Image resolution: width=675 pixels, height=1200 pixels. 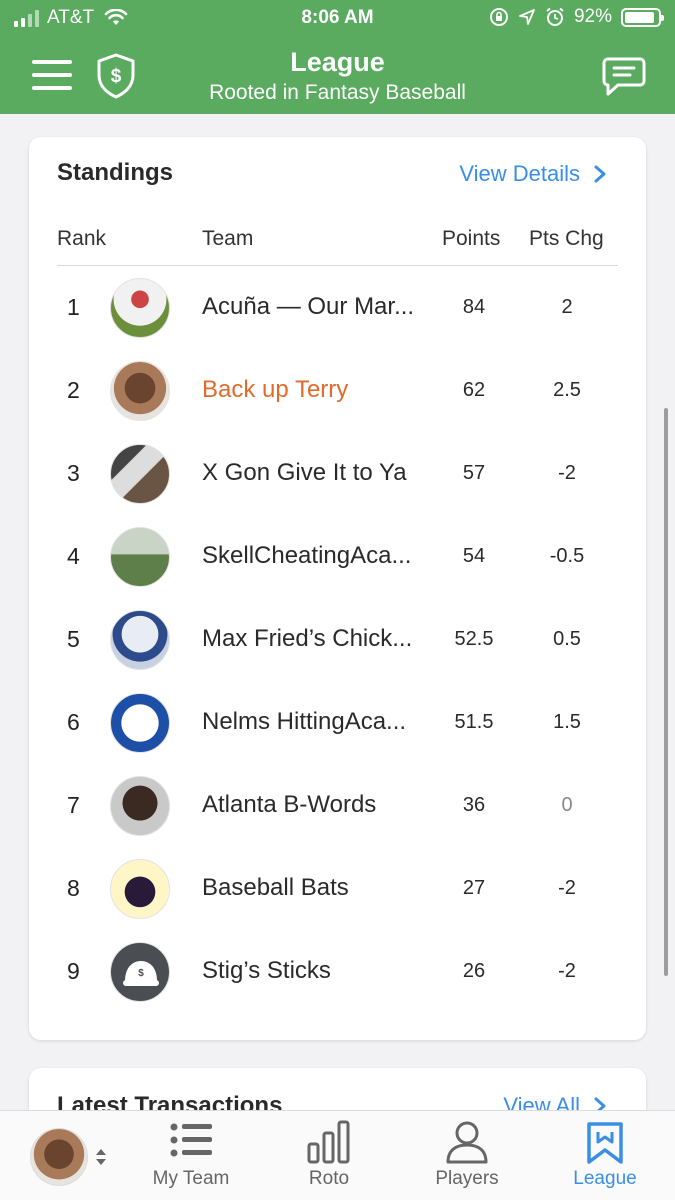 I want to click on tab-my-team: My Team, so click(x=191, y=1155).